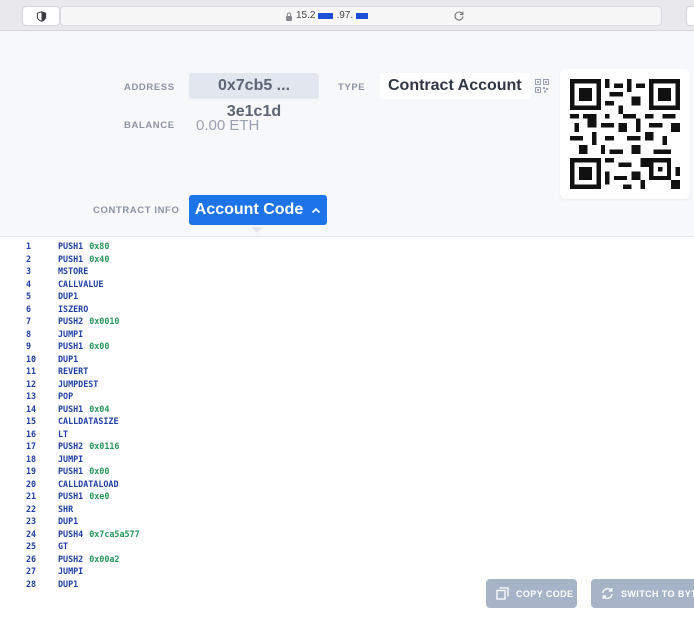  I want to click on opcode-name: GT, so click(63, 546).